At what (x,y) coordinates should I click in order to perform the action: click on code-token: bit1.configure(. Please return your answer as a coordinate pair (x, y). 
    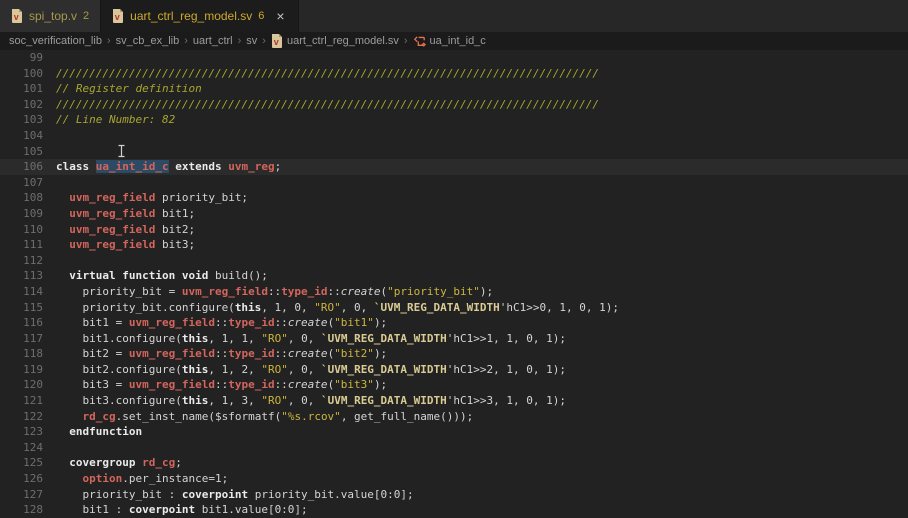
    Looking at the image, I should click on (119, 338).